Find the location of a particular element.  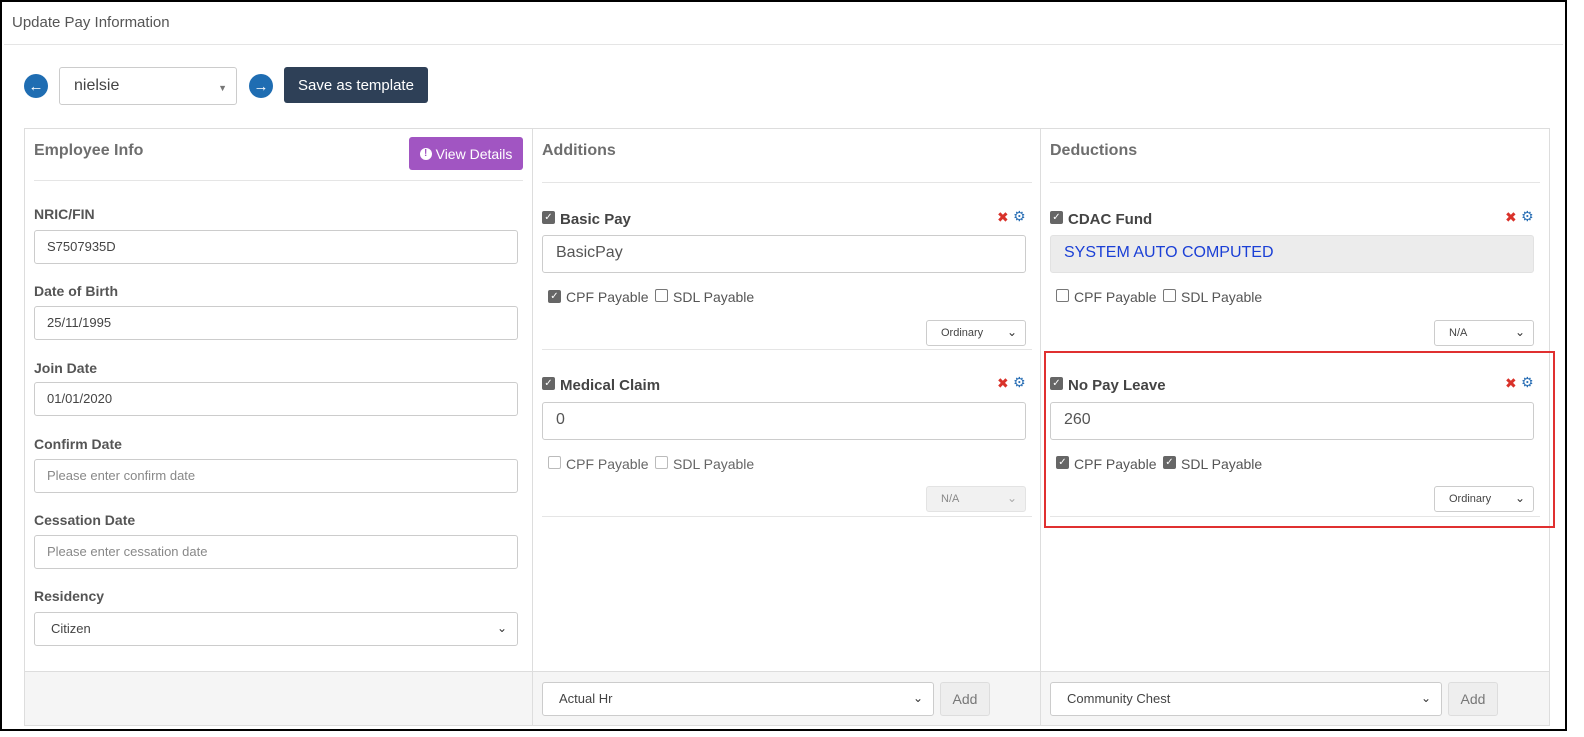

basic-pay-type-select: Ordinary ⌄ is located at coordinates (976, 333).